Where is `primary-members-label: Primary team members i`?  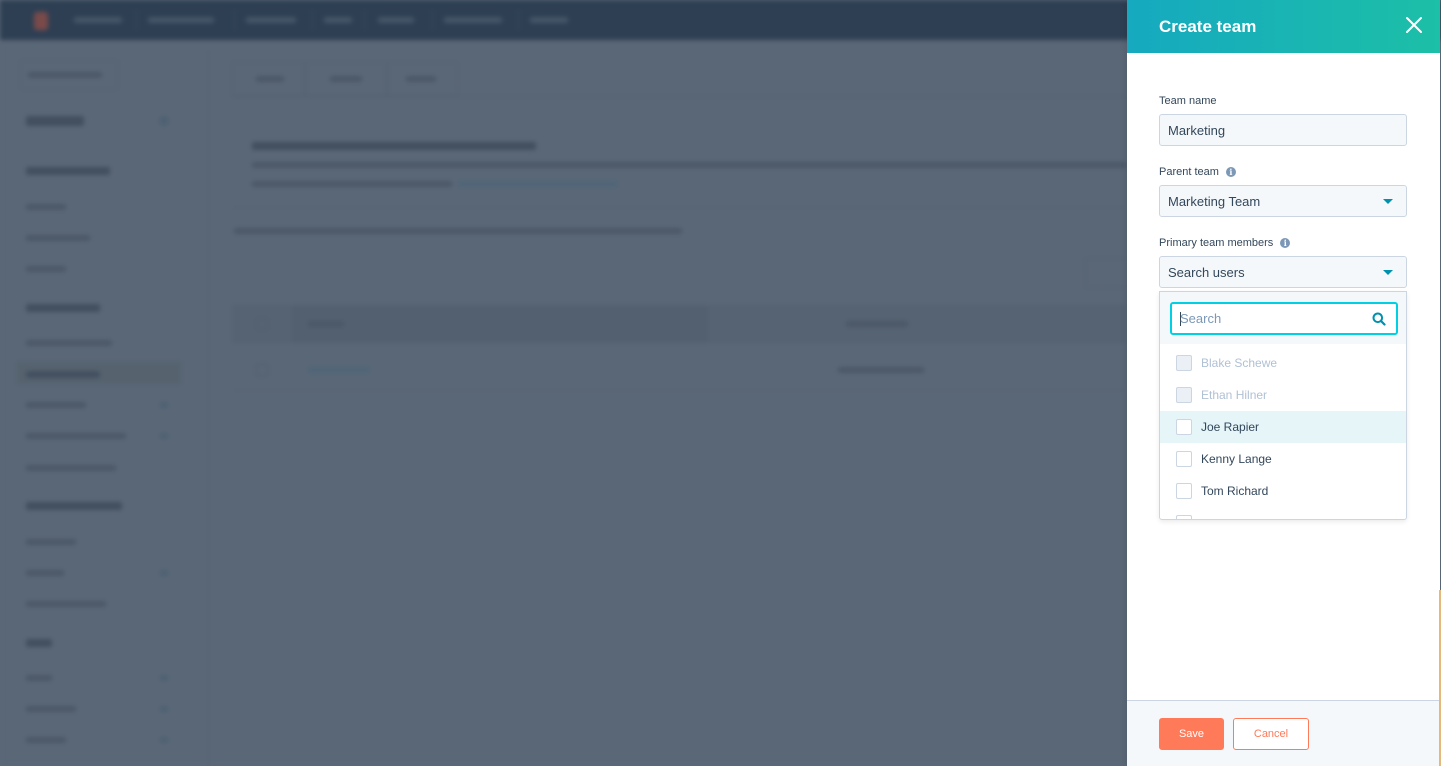
primary-members-label: Primary team members i is located at coordinates (1225, 243).